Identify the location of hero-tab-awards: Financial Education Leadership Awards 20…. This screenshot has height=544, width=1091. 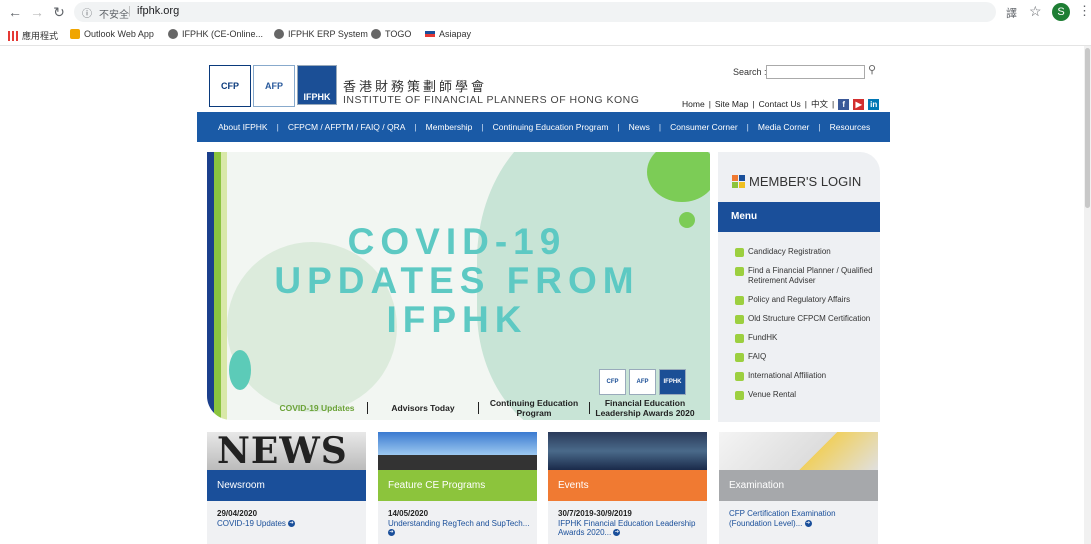
(645, 408).